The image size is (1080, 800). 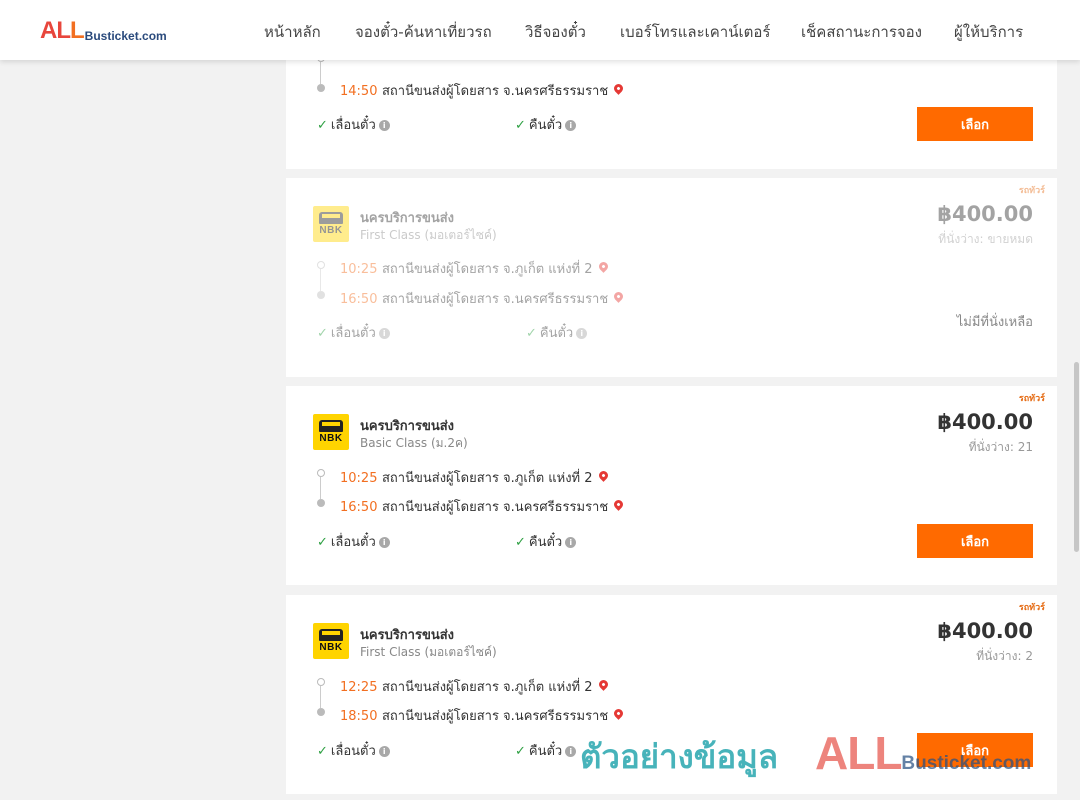 I want to click on depart-time: 12:25, so click(x=359, y=687).